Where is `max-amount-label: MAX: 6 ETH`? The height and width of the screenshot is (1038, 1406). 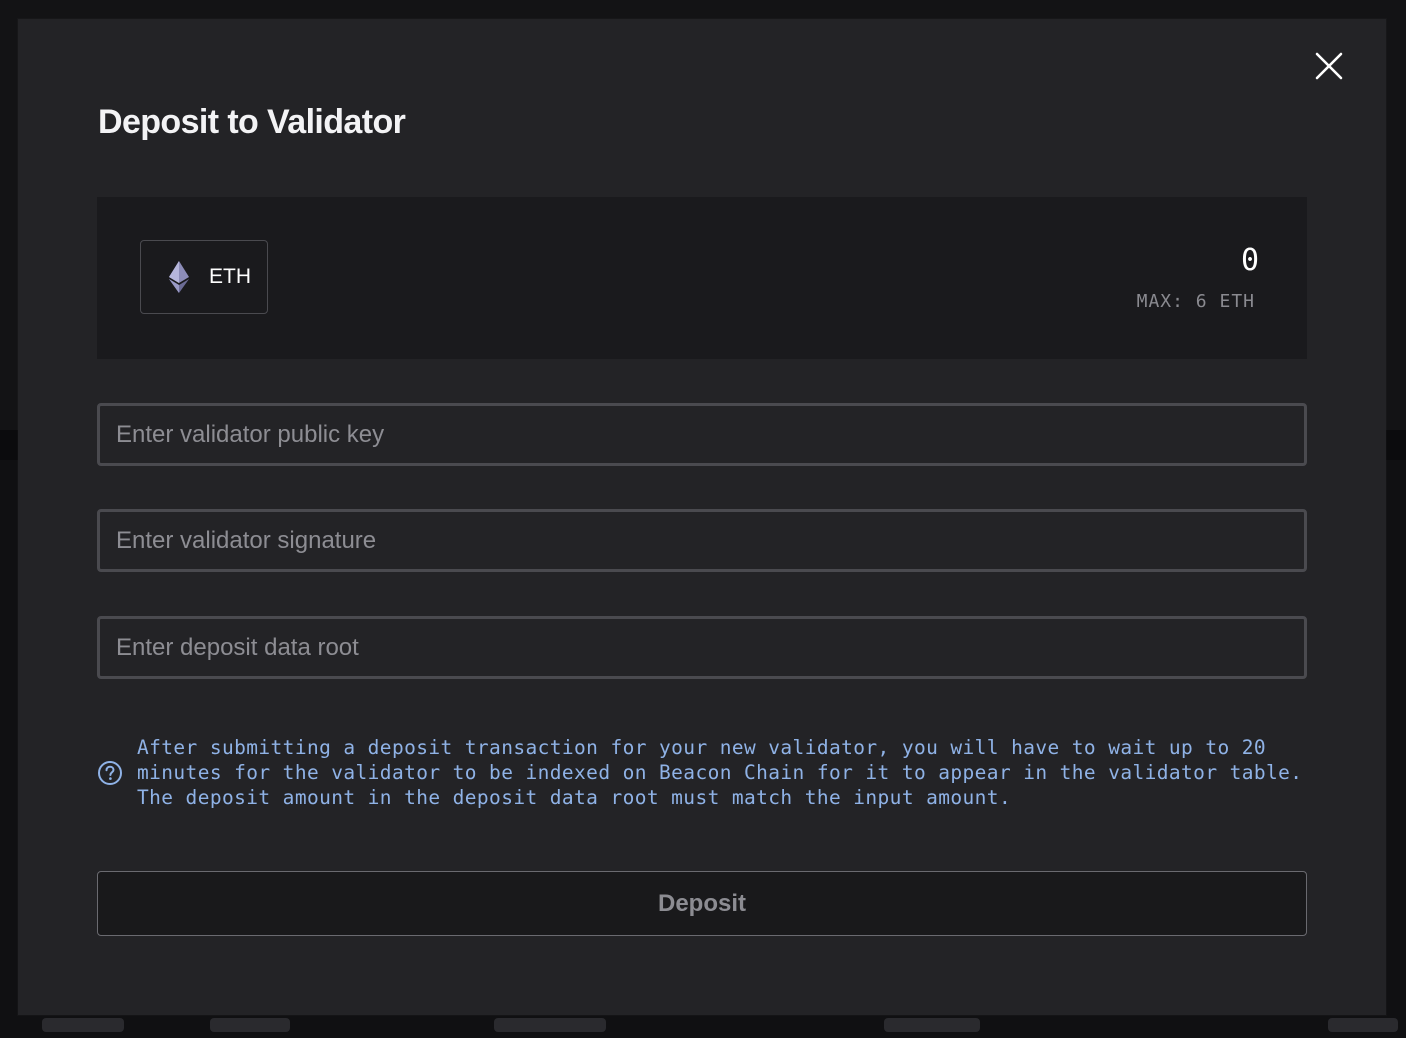 max-amount-label: MAX: 6 ETH is located at coordinates (1196, 301).